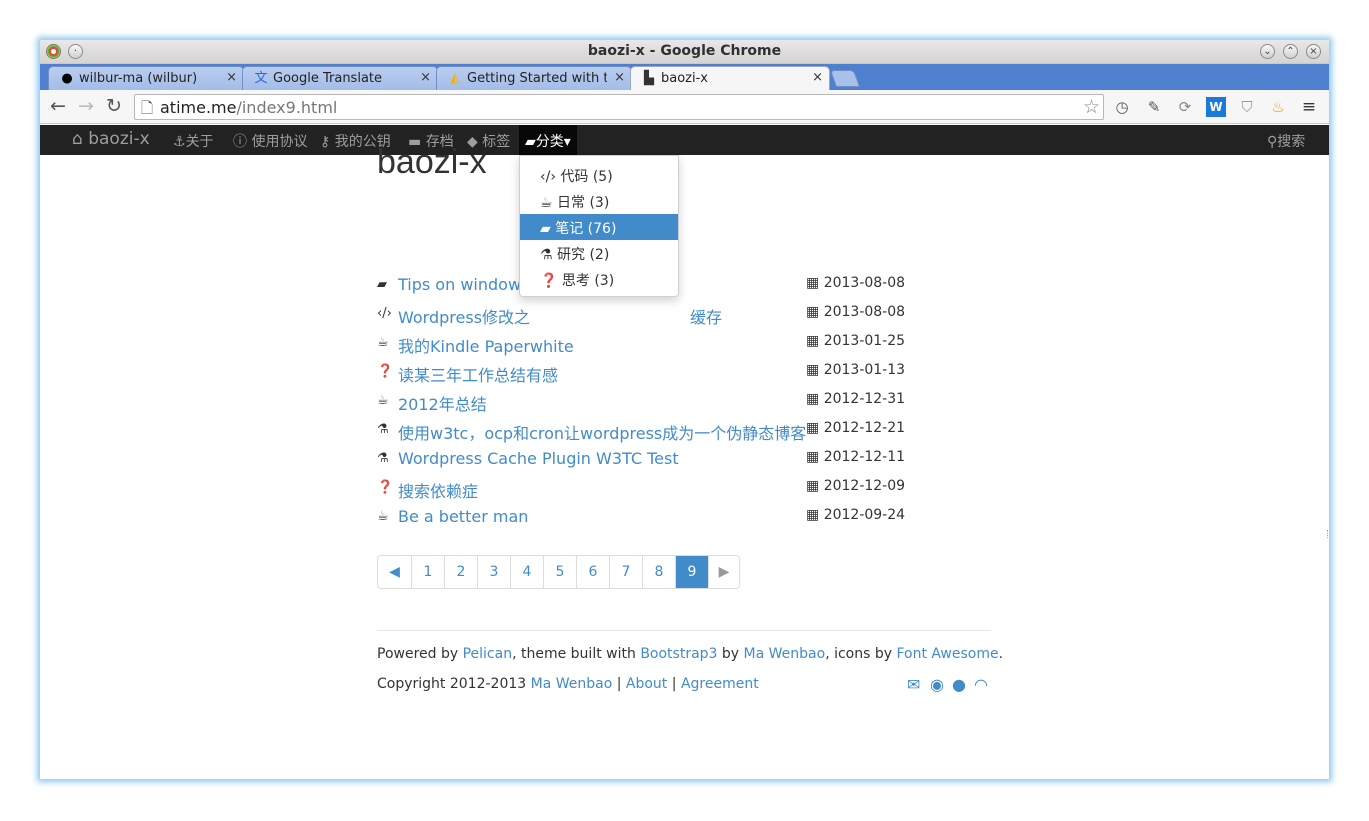 This screenshot has height=821, width=1369. I want to click on dropdown-item-research: ⚗ 研究 (2), so click(599, 253).